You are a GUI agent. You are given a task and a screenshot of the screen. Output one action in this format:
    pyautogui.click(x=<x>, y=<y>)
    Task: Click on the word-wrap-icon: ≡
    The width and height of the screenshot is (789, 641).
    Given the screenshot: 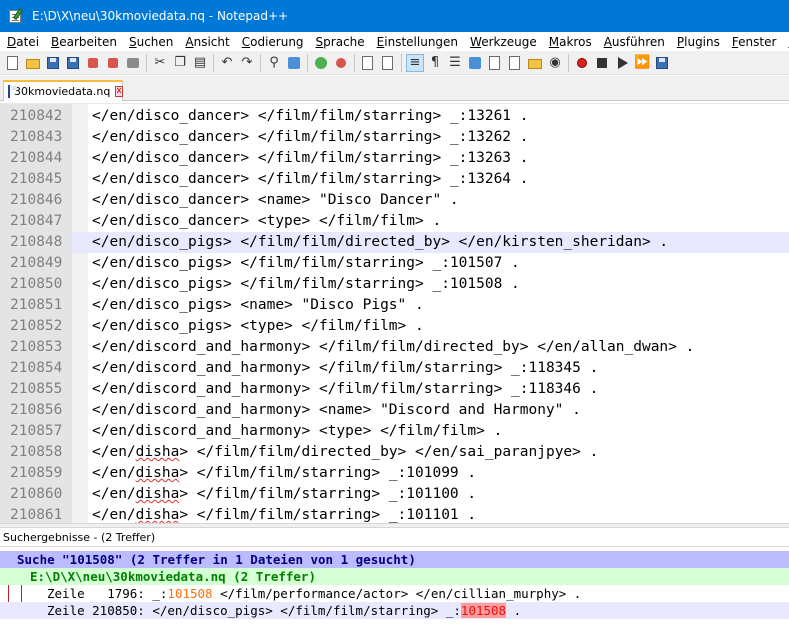 What is the action you would take?
    pyautogui.click(x=415, y=62)
    